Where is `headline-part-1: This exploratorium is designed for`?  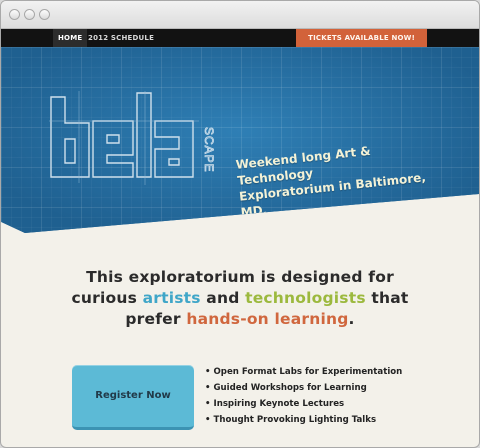
headline-part-1: This exploratorium is designed for is located at coordinates (240, 277).